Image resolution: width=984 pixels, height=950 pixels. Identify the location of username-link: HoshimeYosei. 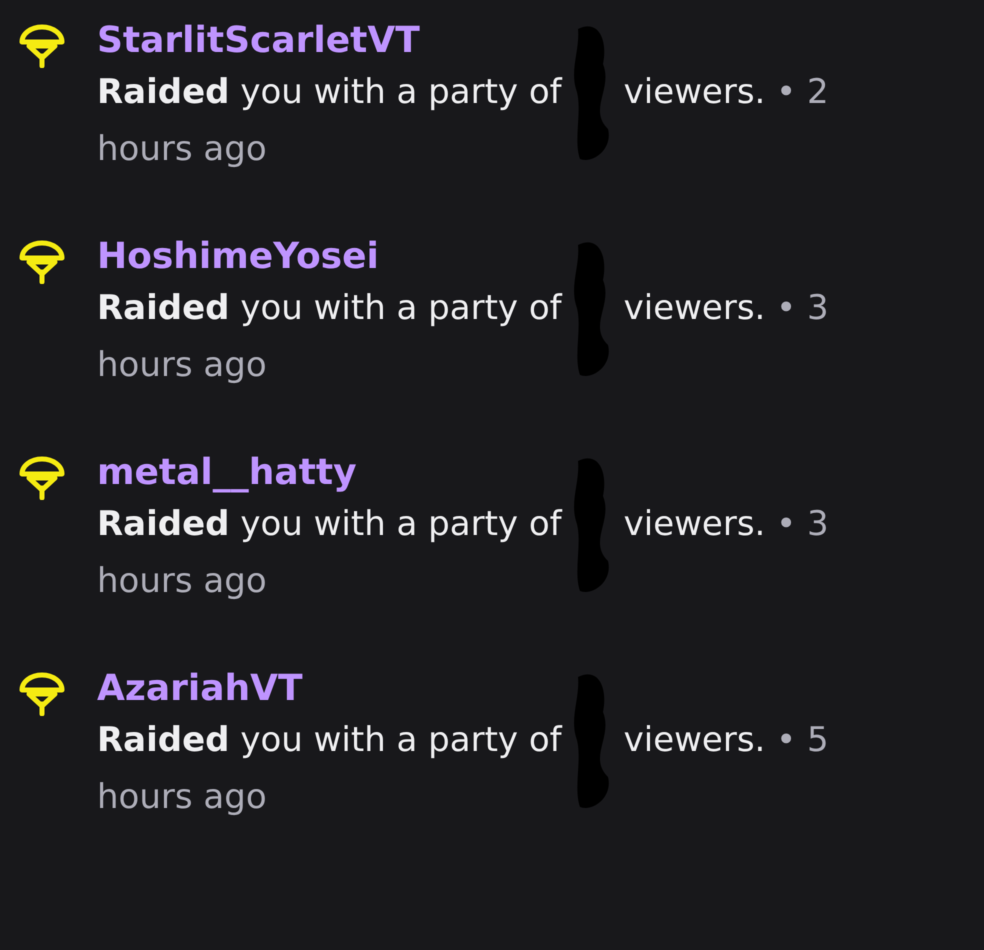
(238, 257).